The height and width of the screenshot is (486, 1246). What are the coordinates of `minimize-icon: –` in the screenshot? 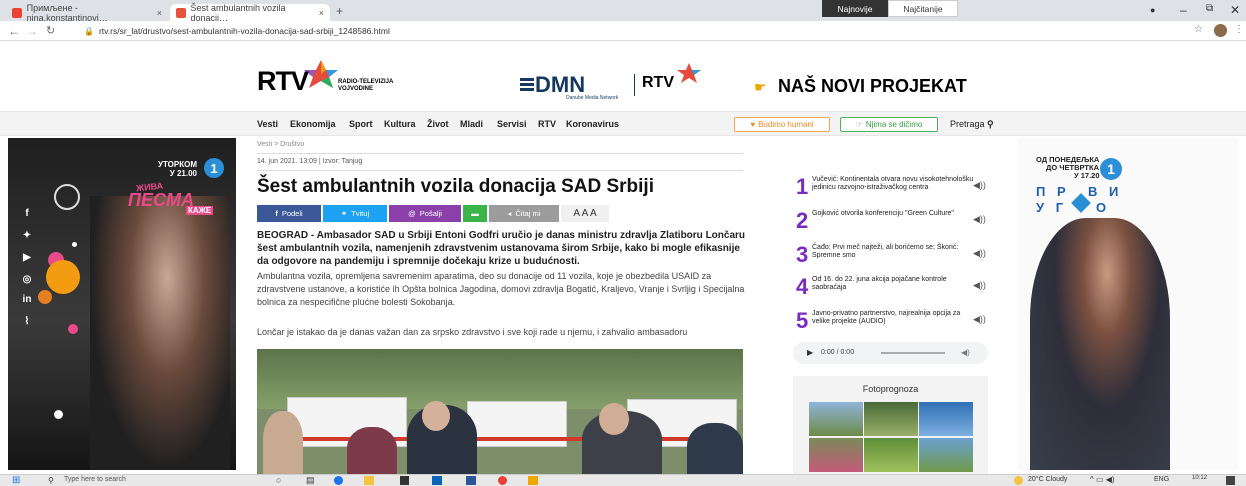 It's located at (1183, 10).